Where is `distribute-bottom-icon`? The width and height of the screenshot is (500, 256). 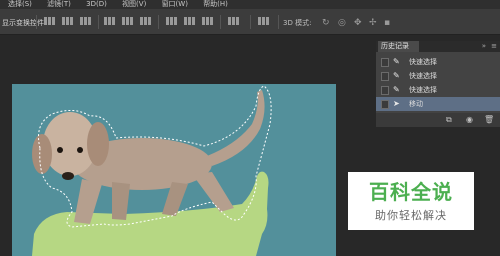 distribute-bottom-icon is located at coordinates (209, 22).